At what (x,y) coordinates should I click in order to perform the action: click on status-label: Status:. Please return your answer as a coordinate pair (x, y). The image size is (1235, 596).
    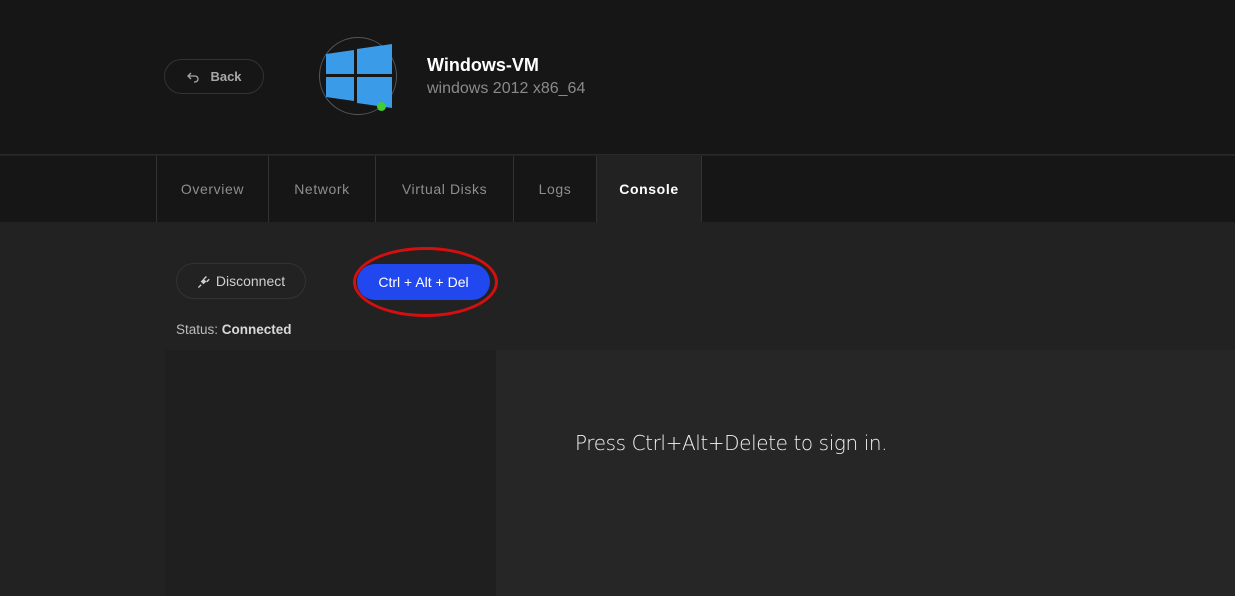
    Looking at the image, I should click on (197, 329).